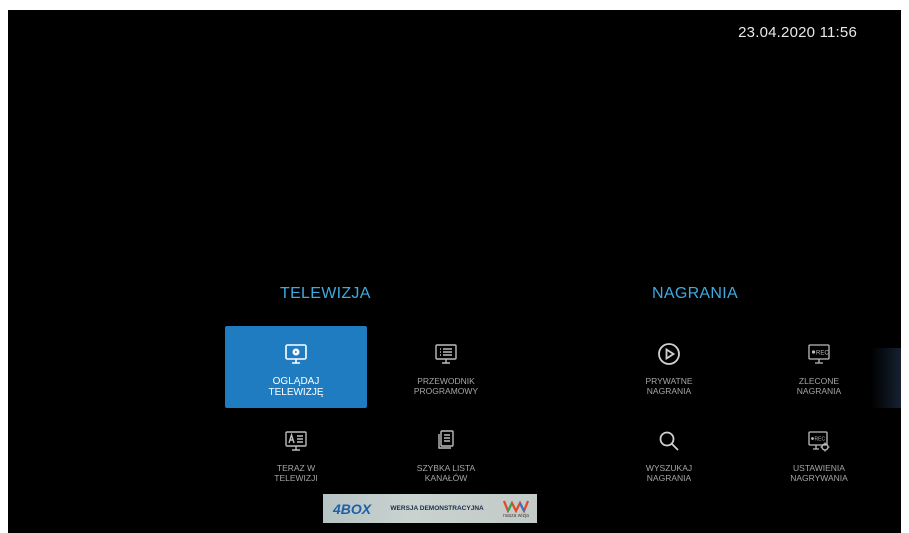 The image size is (909, 533). I want to click on tile-quick-channel-list: SZYBKA LISTA KANAŁÓW, so click(446, 454).